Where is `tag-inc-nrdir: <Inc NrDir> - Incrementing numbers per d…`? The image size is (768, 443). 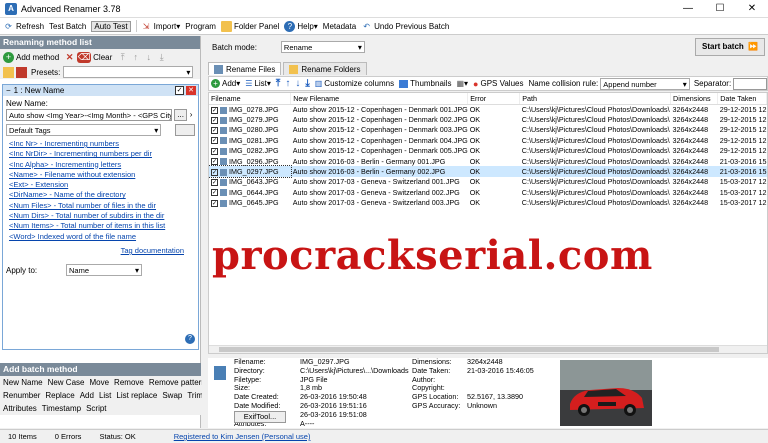
tag-inc-nrdir: <Inc NrDir> - Incrementing numbers per d… is located at coordinates (100, 154).